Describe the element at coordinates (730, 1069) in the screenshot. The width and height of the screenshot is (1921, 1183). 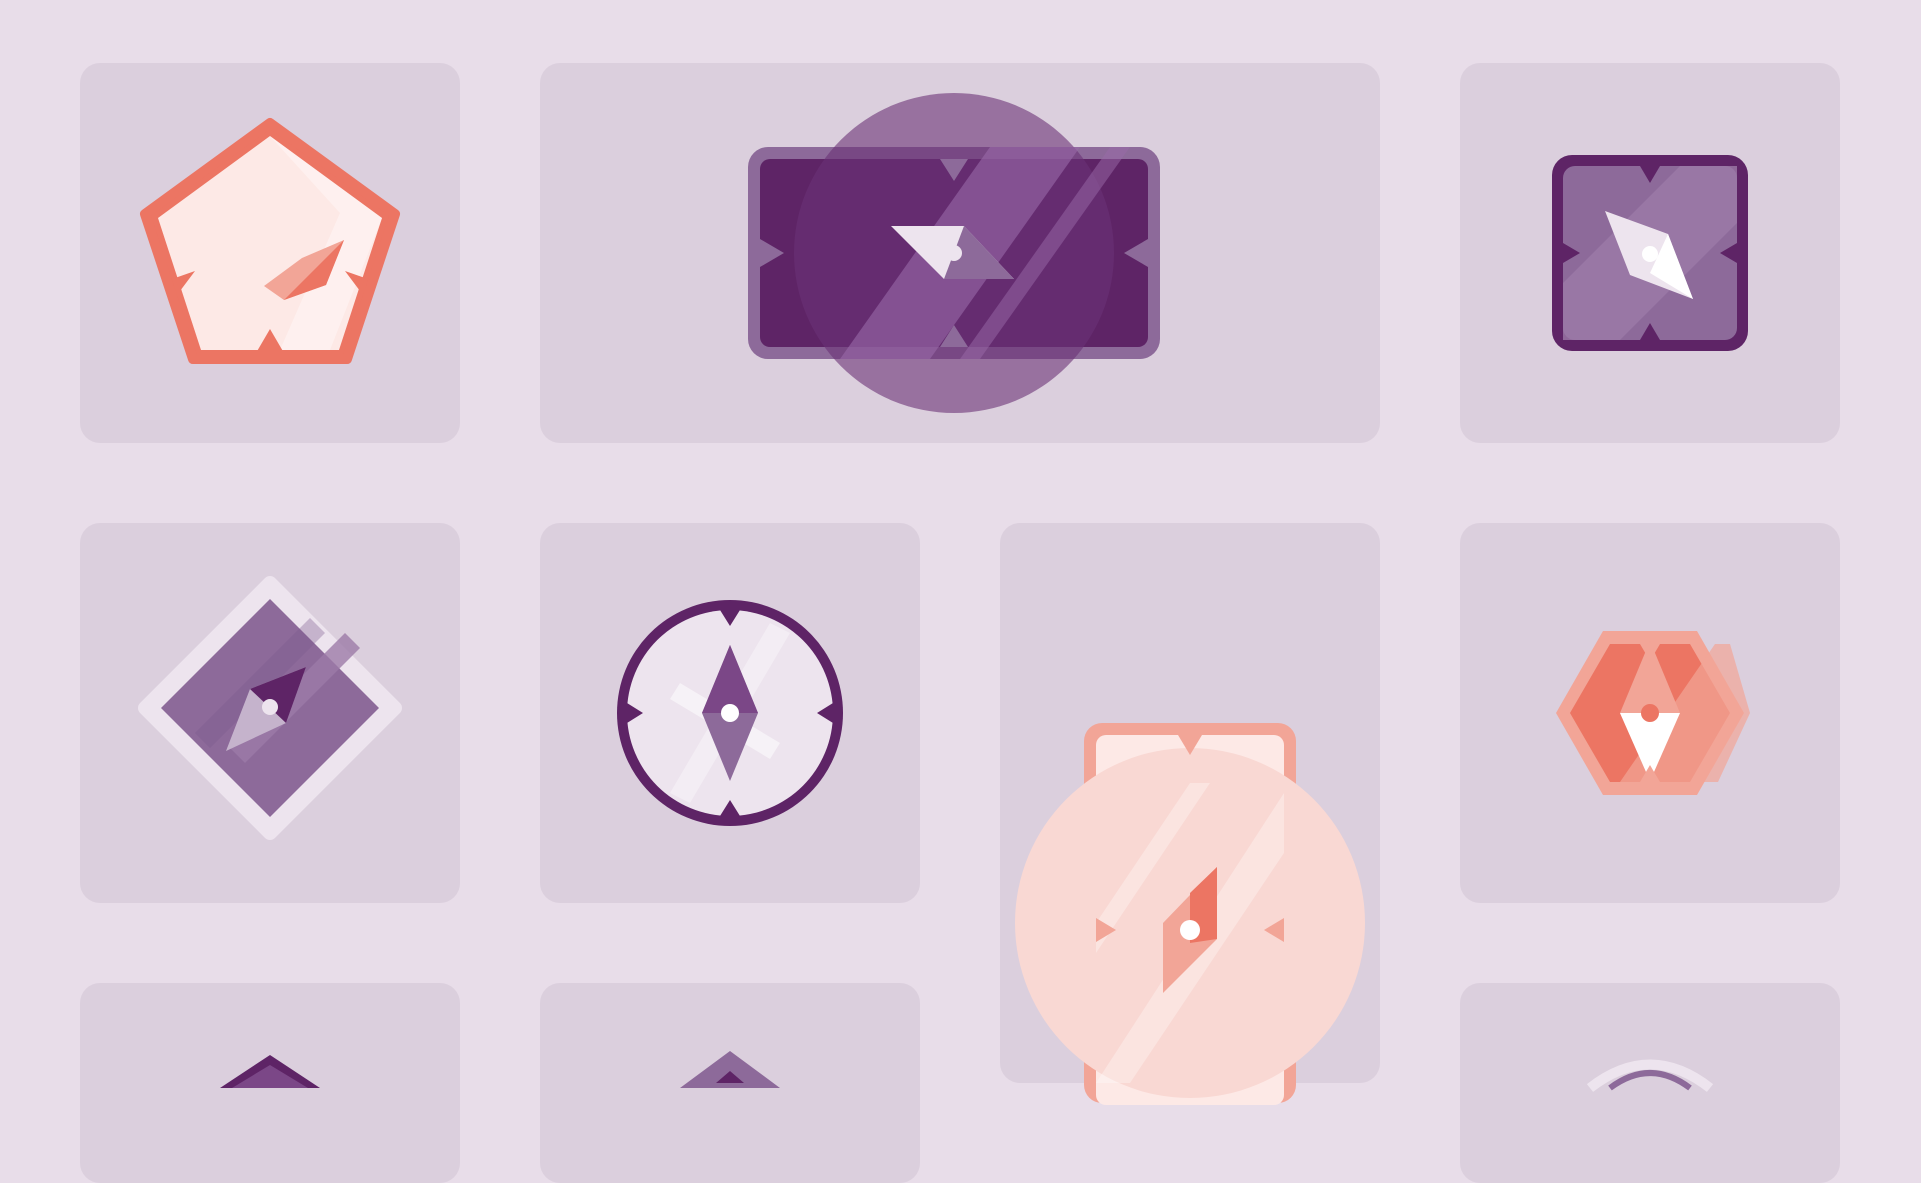
I see `purple-badge-icon` at that location.